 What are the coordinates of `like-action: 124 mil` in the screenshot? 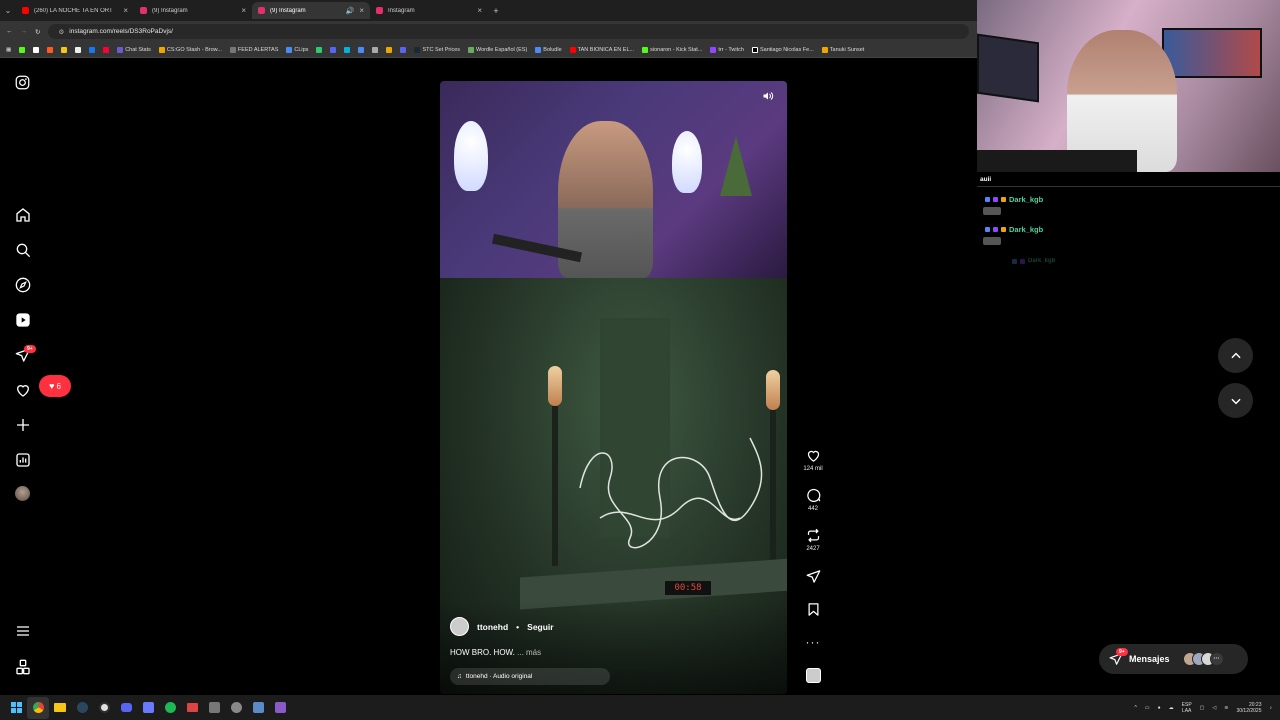 It's located at (813, 460).